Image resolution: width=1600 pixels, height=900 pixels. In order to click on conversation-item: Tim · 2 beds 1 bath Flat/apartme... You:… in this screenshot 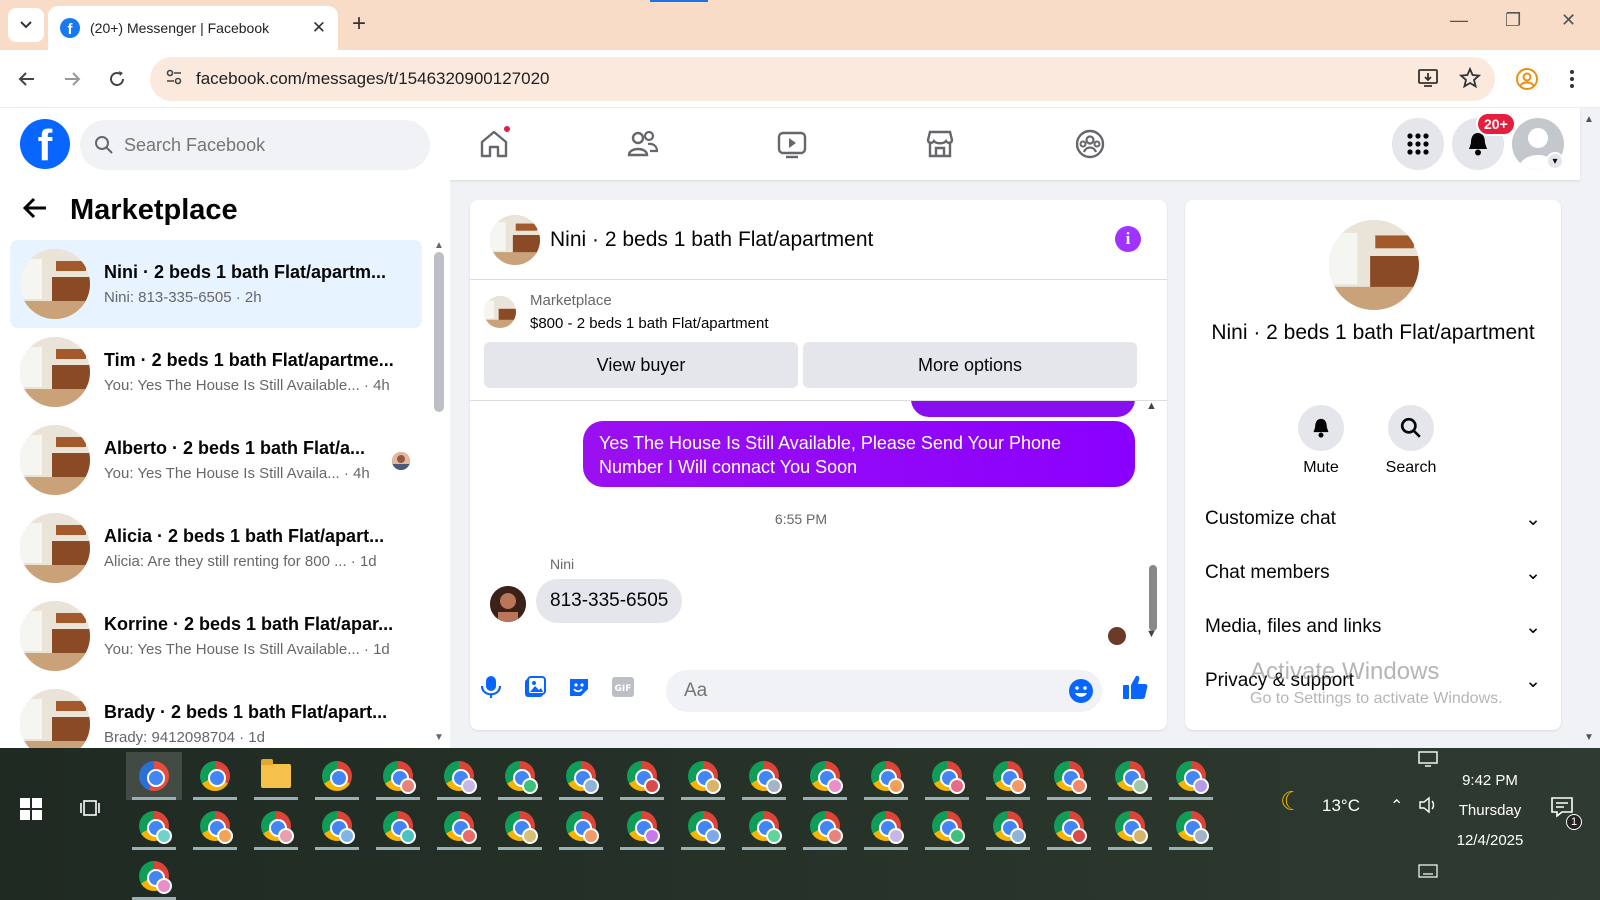, I will do `click(216, 372)`.